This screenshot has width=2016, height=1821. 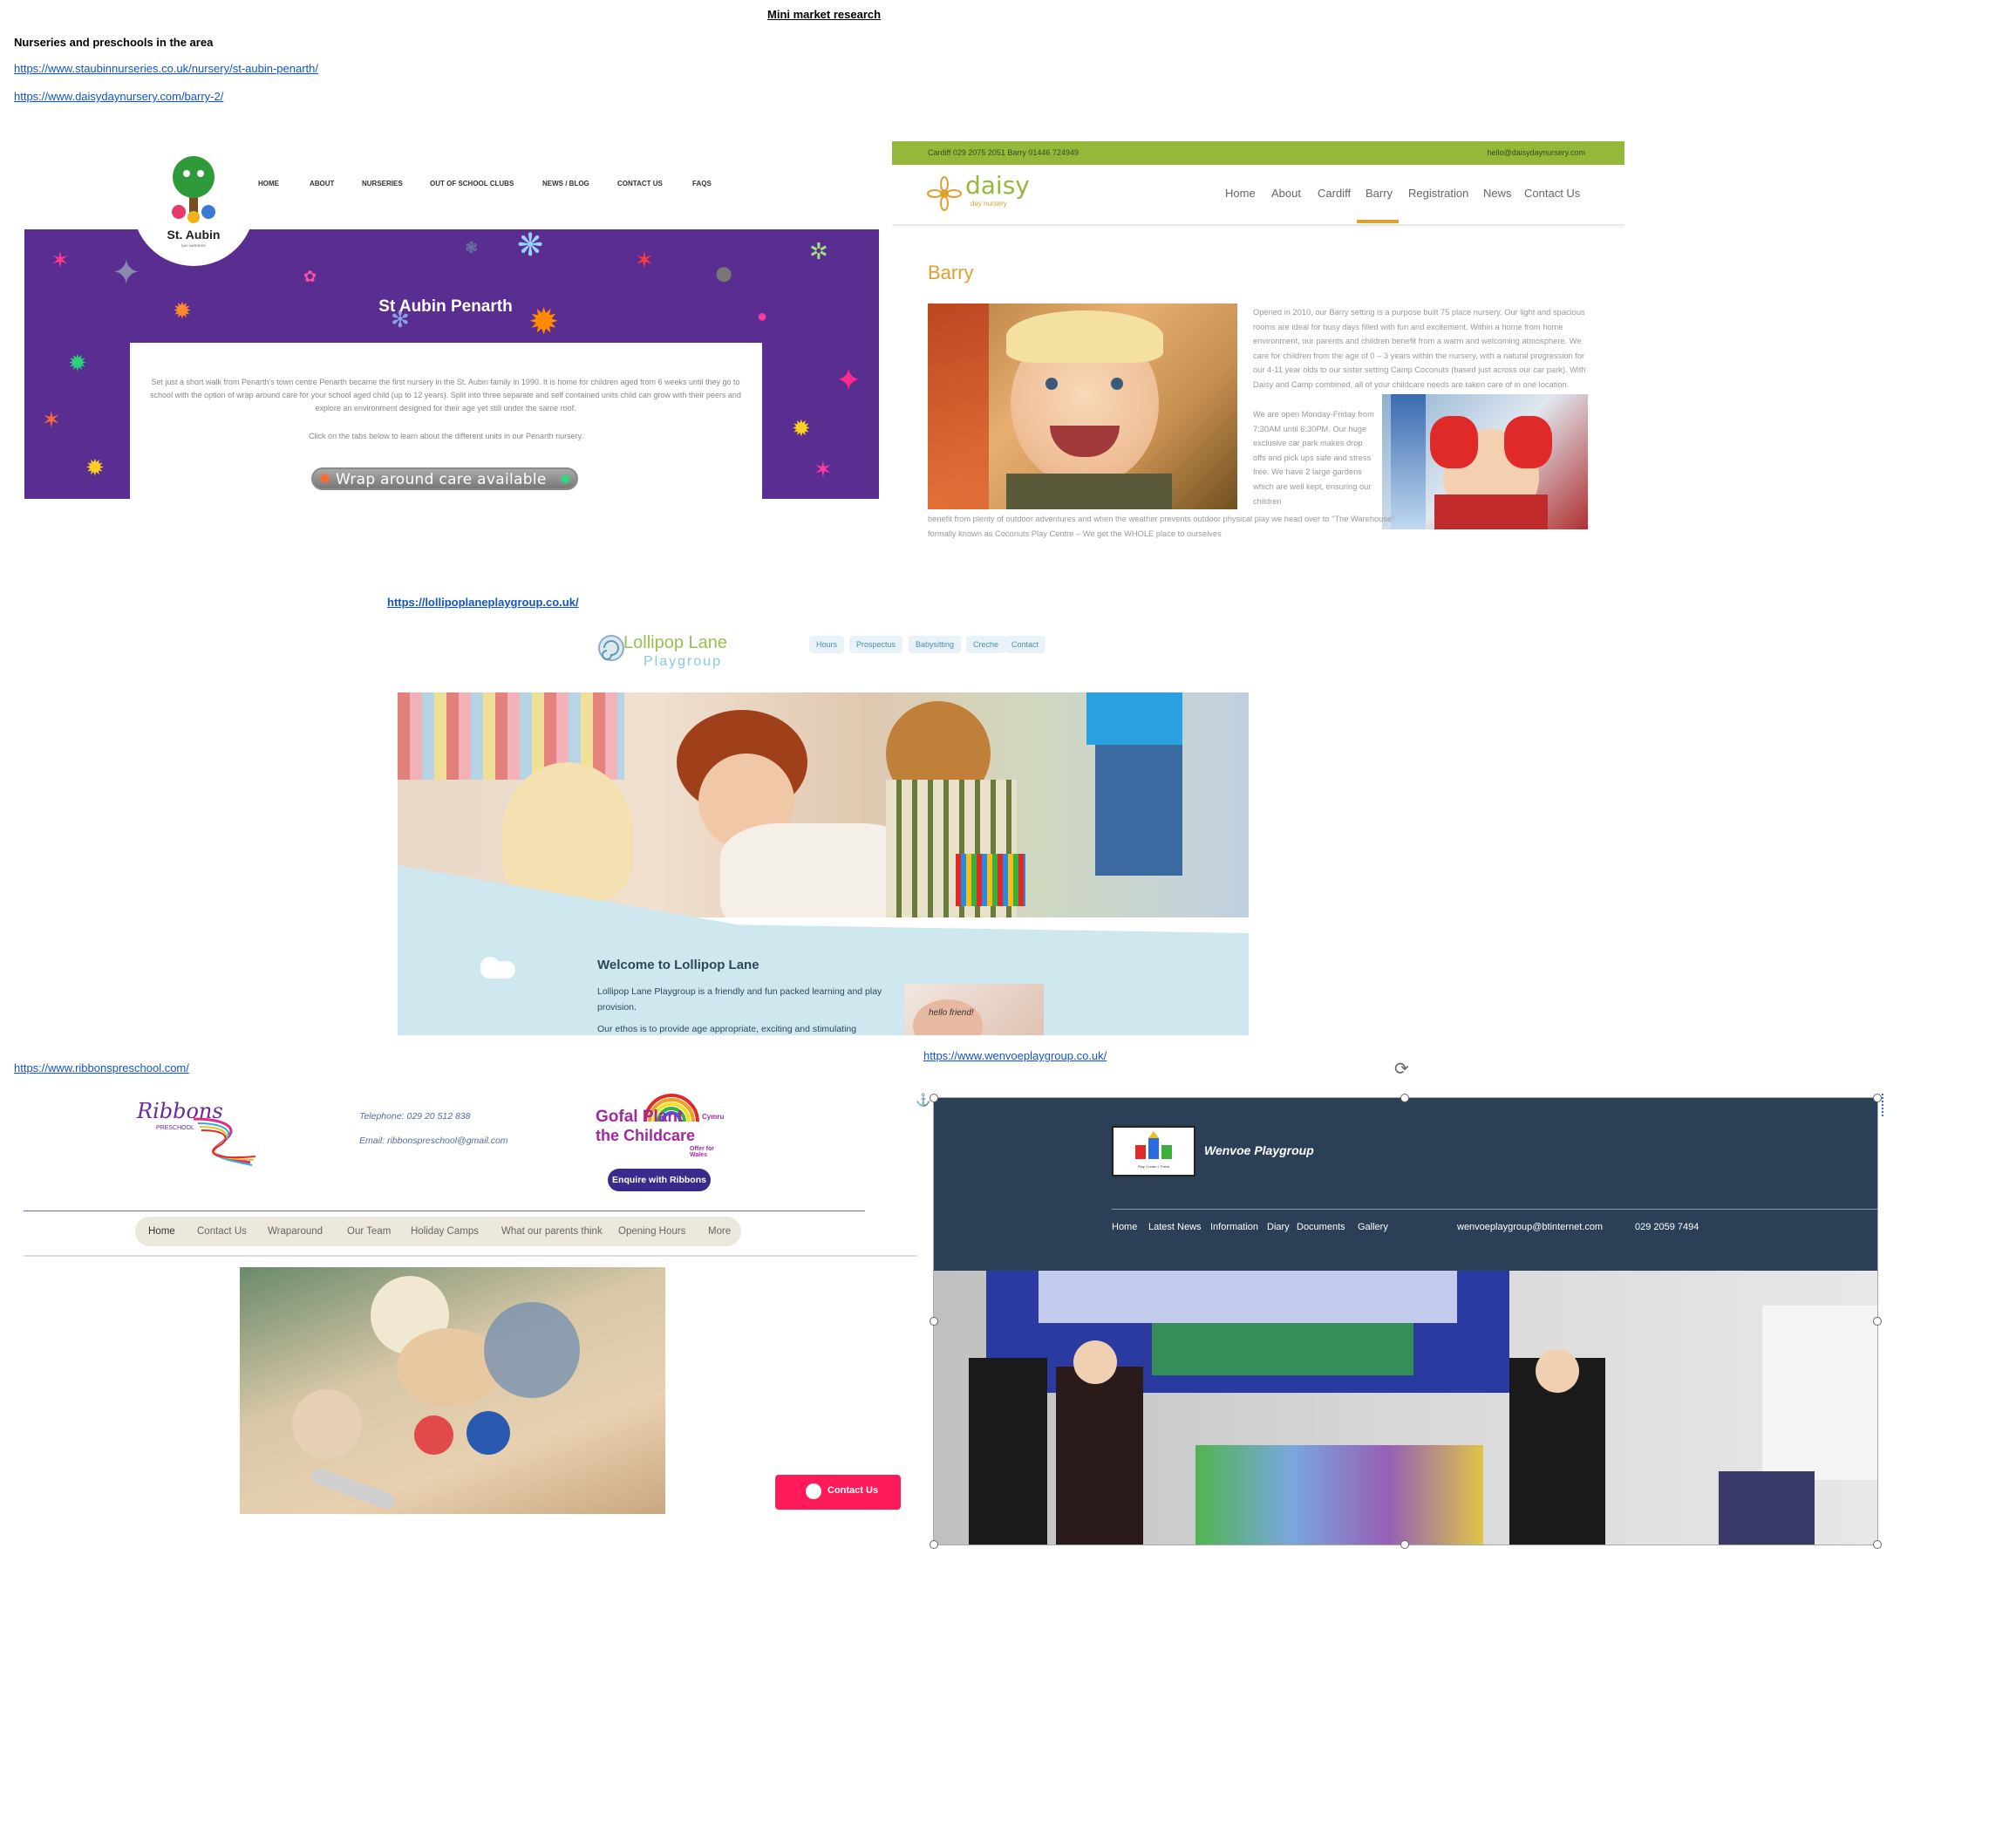 What do you see at coordinates (1259, 1150) in the screenshot?
I see `wenvoe-site-name: Wenvoe Playgroup` at bounding box center [1259, 1150].